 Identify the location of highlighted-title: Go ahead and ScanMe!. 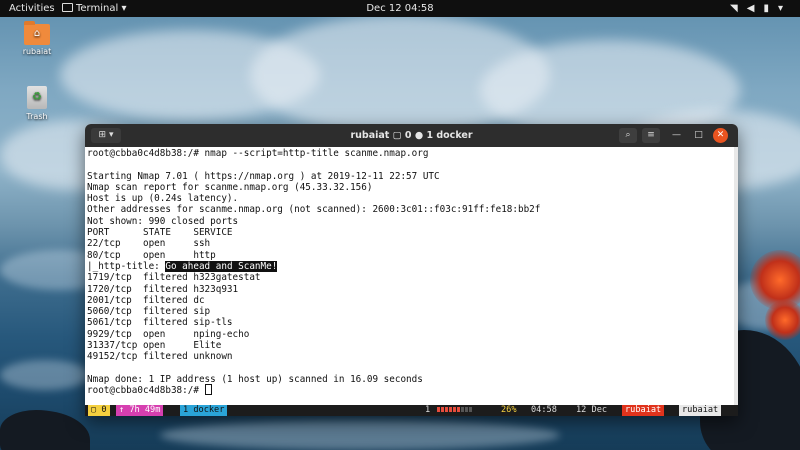
(221, 266).